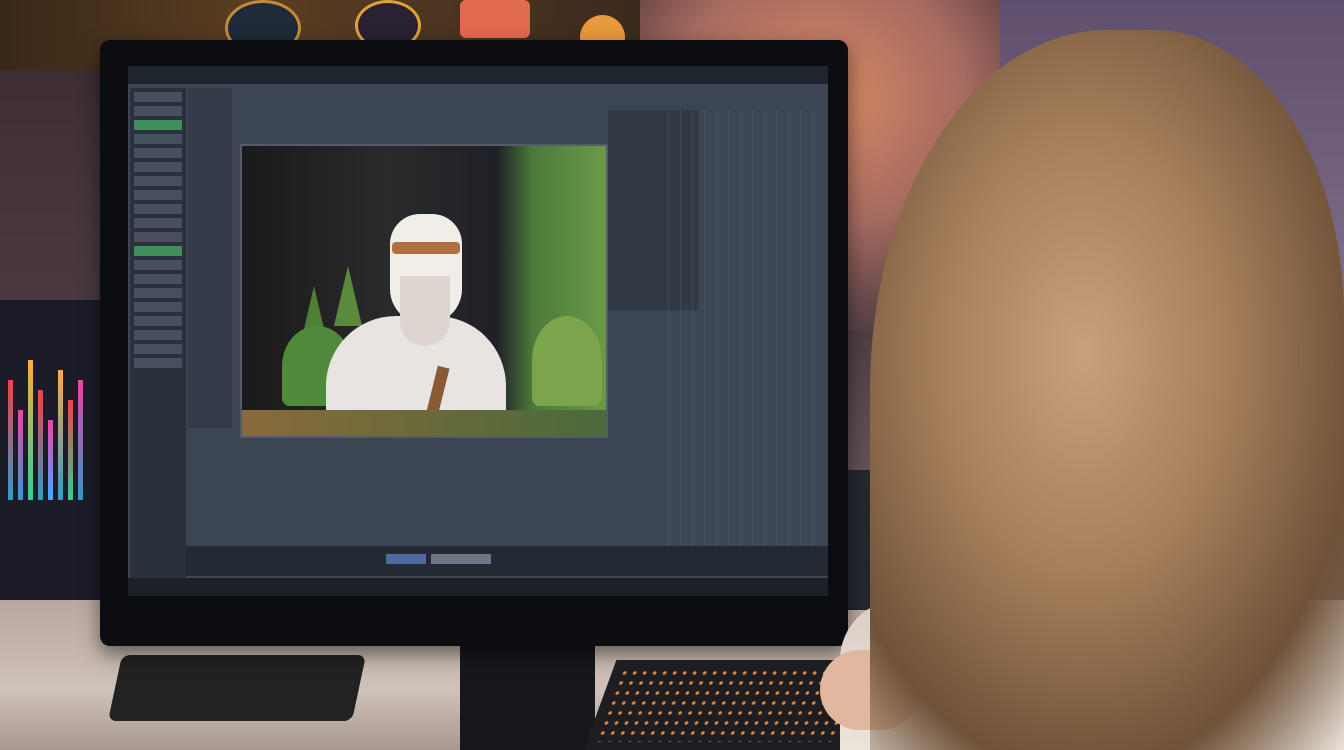 The height and width of the screenshot is (750, 1344). What do you see at coordinates (237, 688) in the screenshot?
I see `control-keypad` at bounding box center [237, 688].